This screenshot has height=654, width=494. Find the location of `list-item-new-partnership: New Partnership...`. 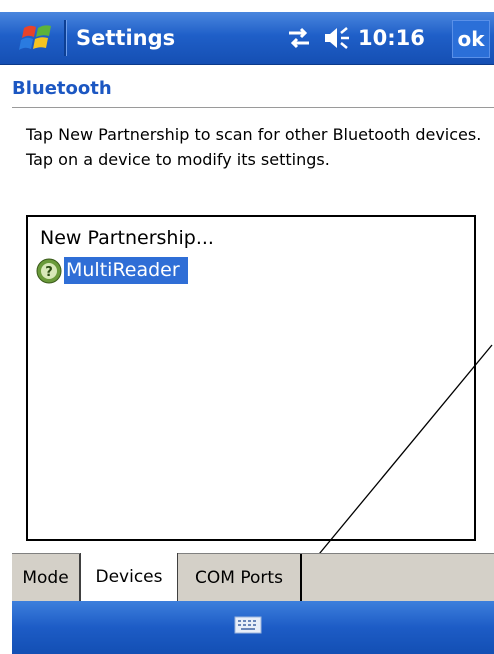

list-item-new-partnership: New Partnership... is located at coordinates (127, 238).